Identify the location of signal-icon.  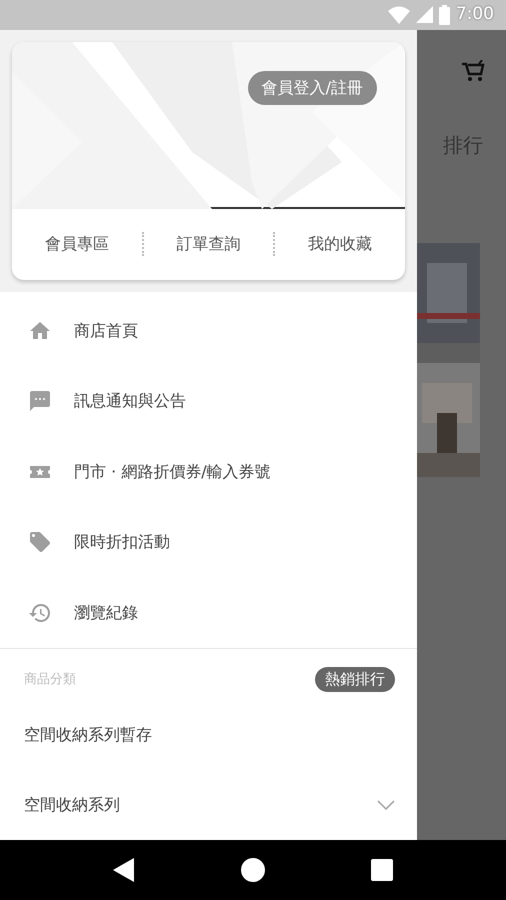
(424, 15).